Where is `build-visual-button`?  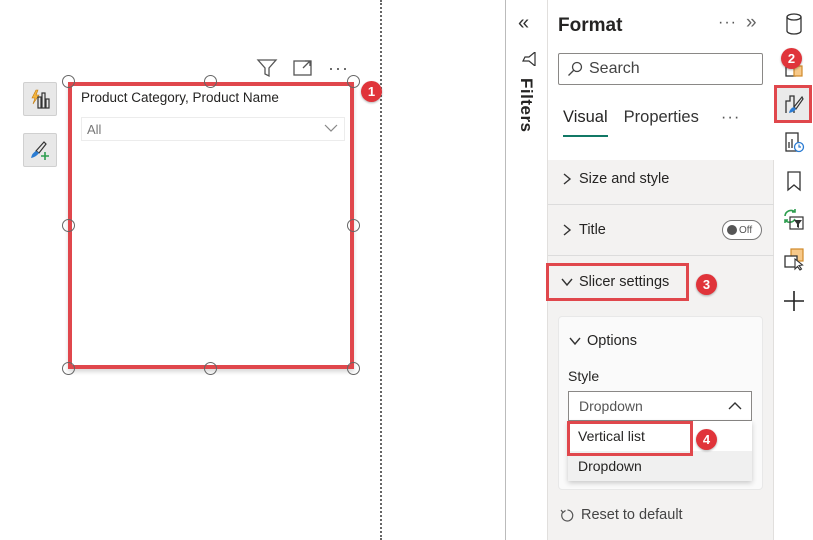
build-visual-button is located at coordinates (40, 99).